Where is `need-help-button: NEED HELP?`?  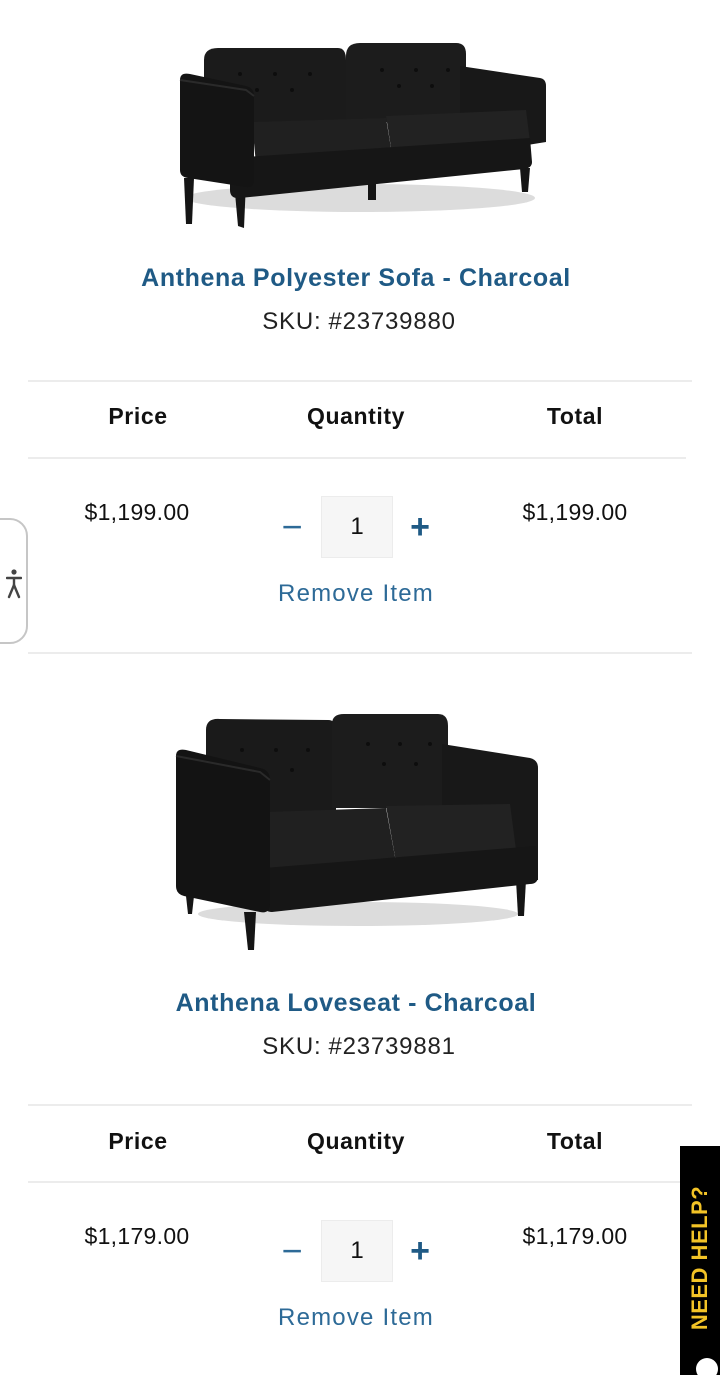
need-help-button: NEED HELP? is located at coordinates (700, 1263).